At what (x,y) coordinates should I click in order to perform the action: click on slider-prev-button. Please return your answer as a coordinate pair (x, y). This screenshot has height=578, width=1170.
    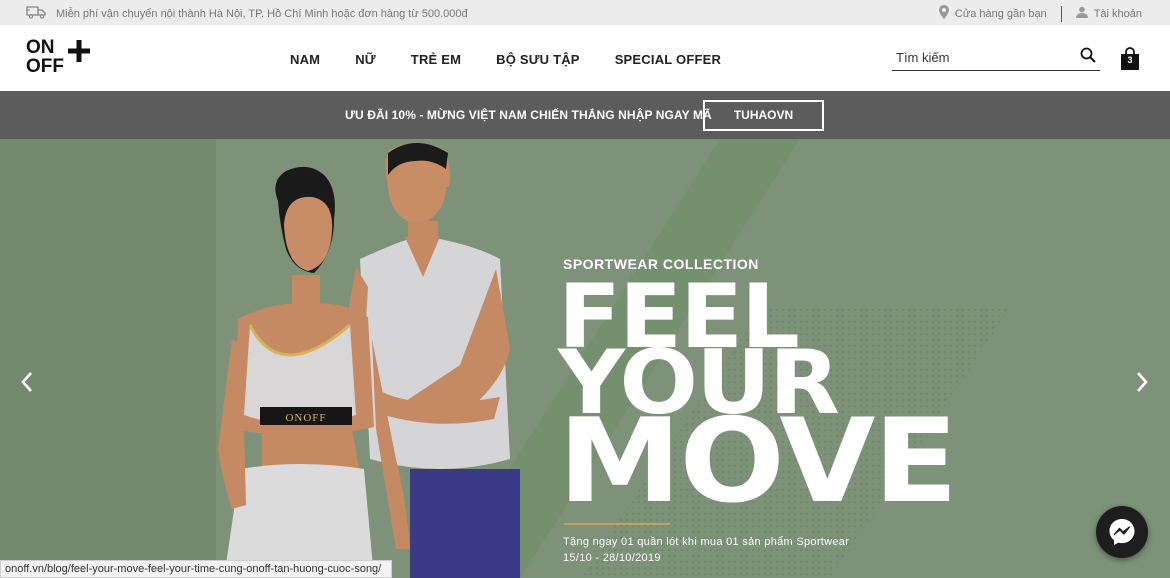
    Looking at the image, I should click on (27, 382).